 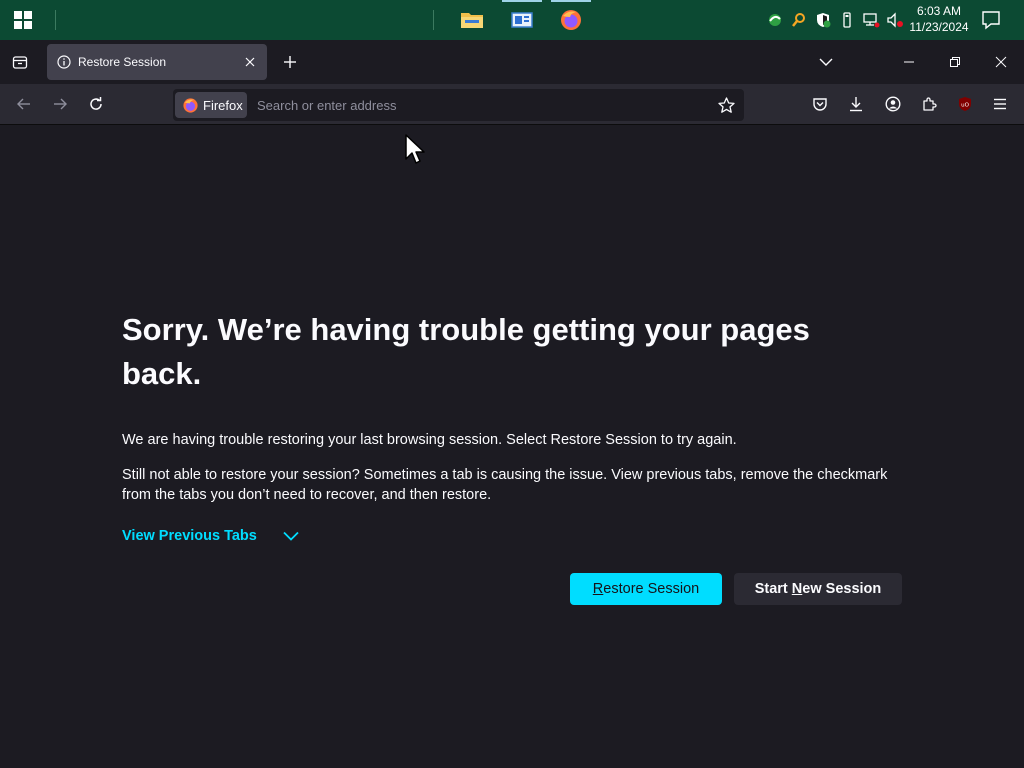 I want to click on minimize-icon, so click(x=909, y=62).